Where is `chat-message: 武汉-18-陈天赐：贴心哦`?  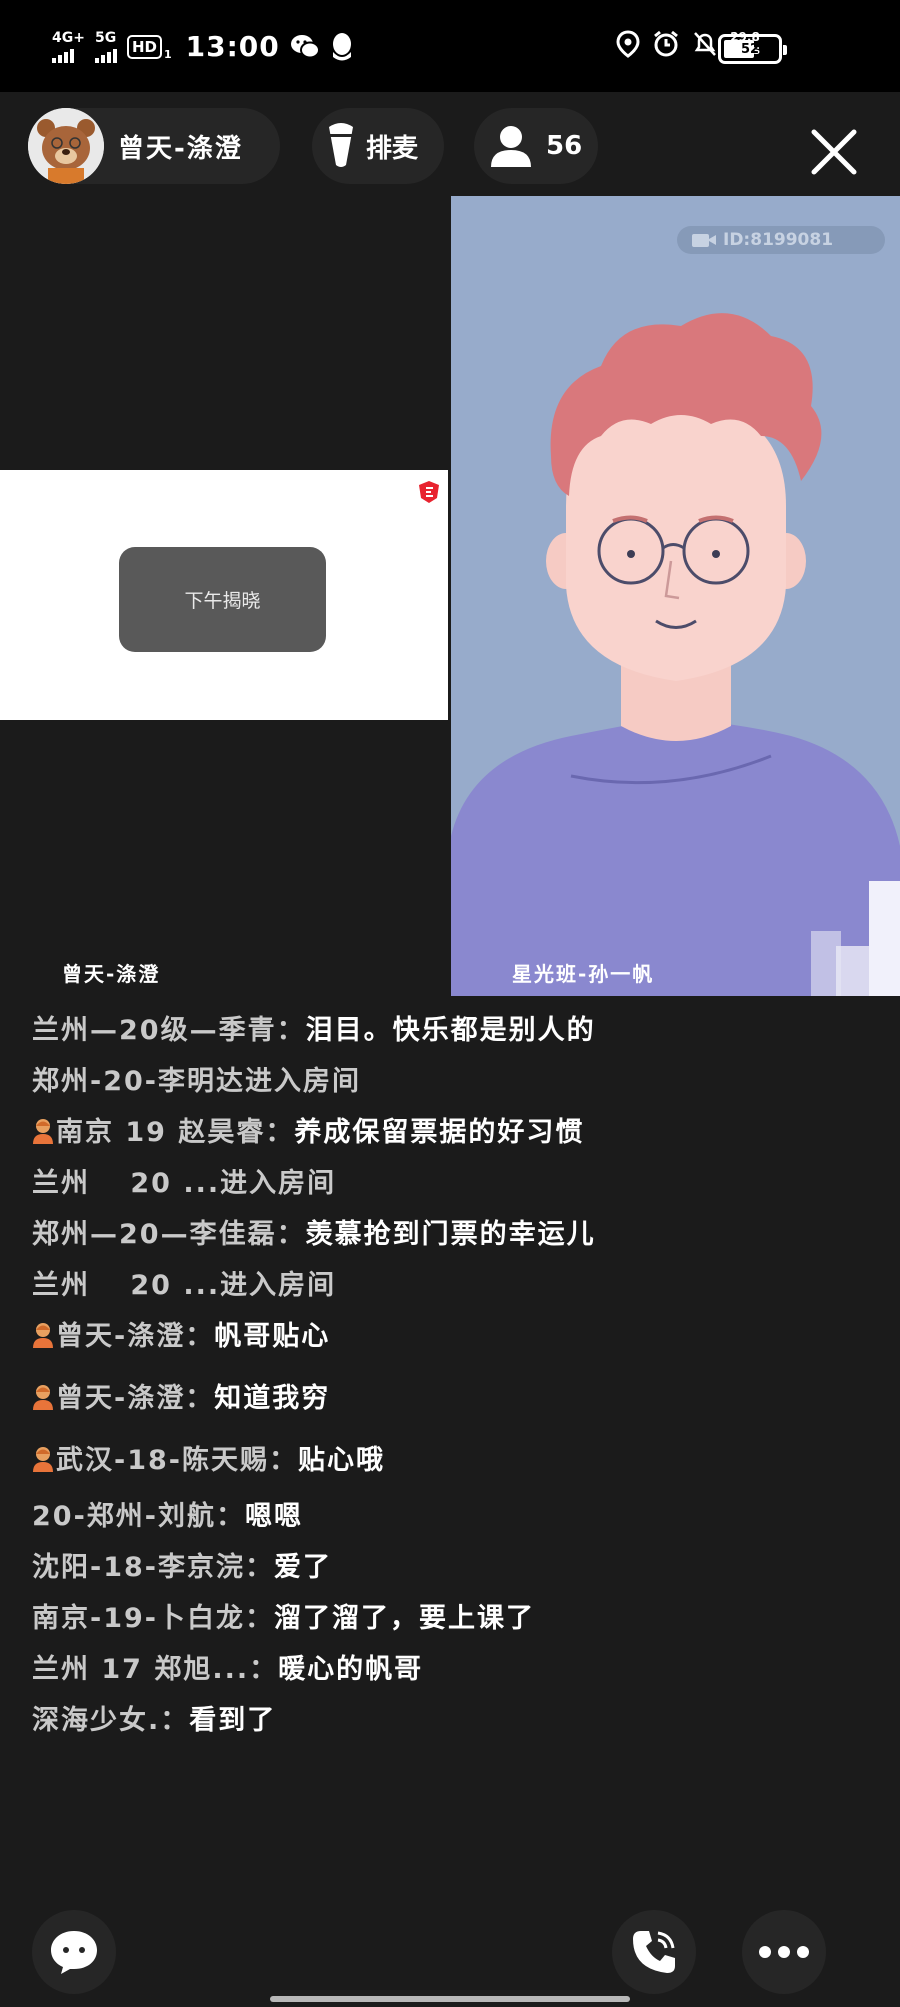
chat-message: 武汉-18-陈天赐：贴心哦 is located at coordinates (342, 1461).